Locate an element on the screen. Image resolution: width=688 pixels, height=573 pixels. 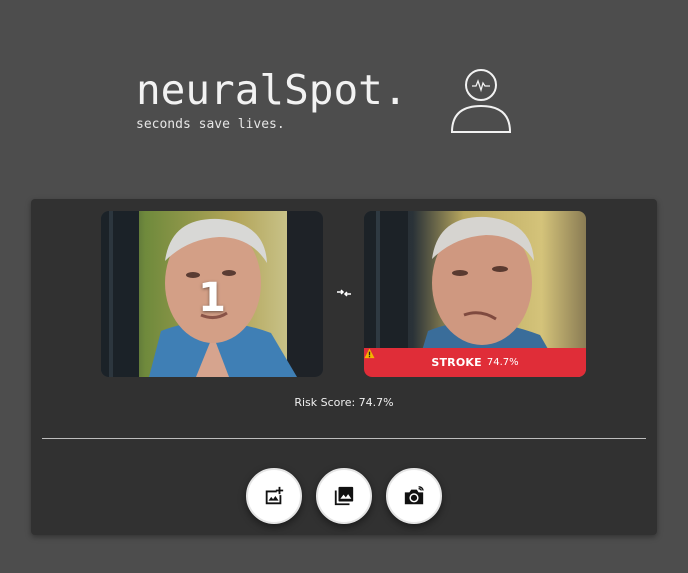
add-photo-icon is located at coordinates (274, 495).